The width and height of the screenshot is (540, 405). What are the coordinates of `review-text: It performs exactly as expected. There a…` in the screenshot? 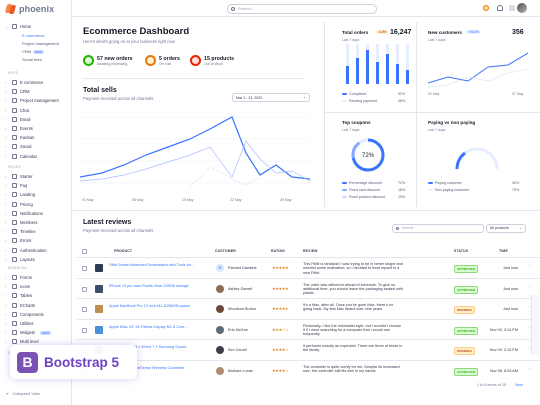 It's located at (353, 348).